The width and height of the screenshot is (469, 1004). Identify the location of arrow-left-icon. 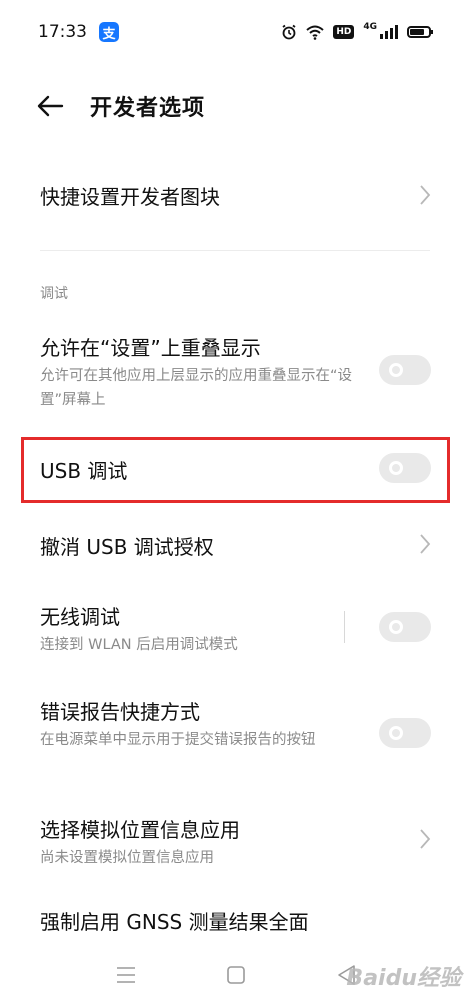
(50, 106).